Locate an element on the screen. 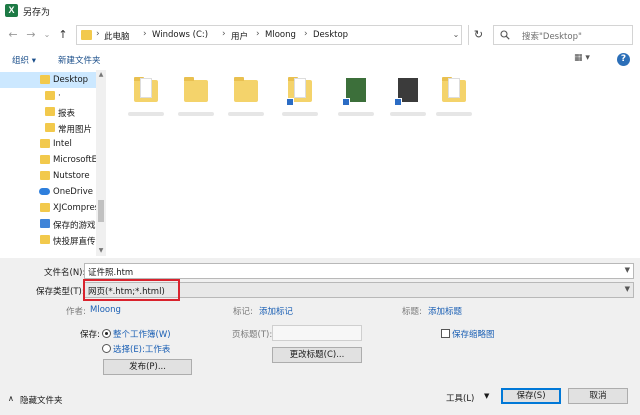  add-title-link: 添加标题 is located at coordinates (445, 311).